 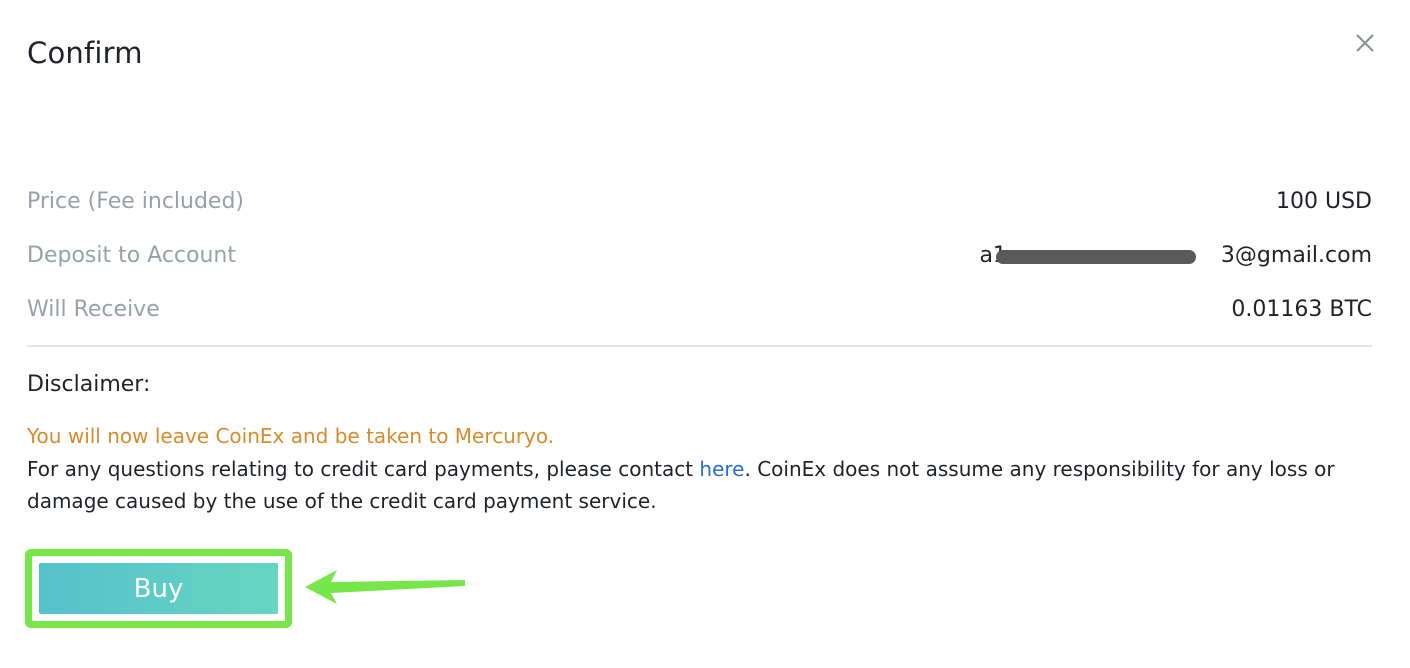 I want to click on buy-button: Buy, so click(x=158, y=588).